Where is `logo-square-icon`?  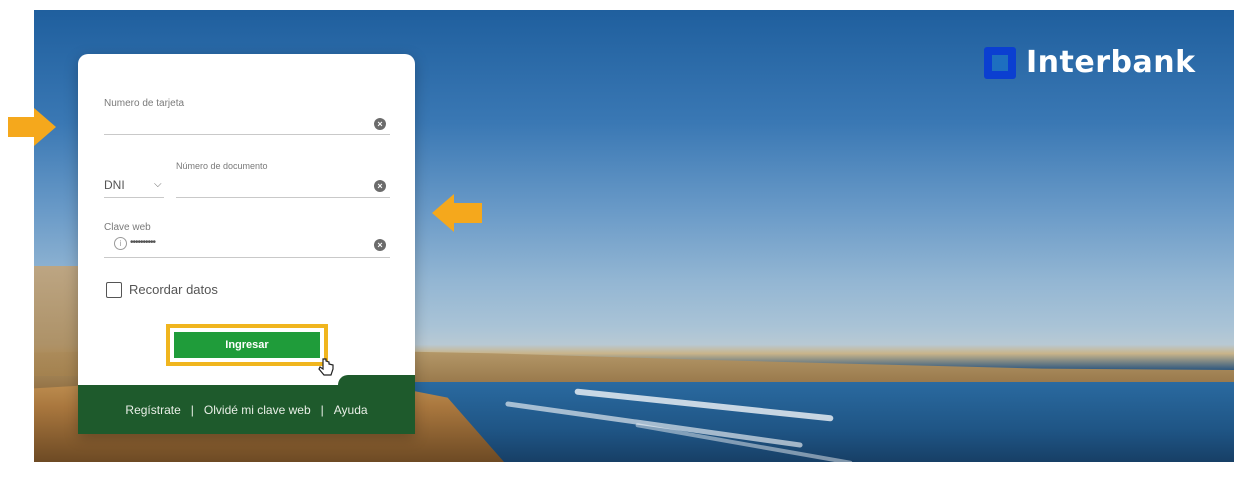
logo-square-icon is located at coordinates (1000, 62).